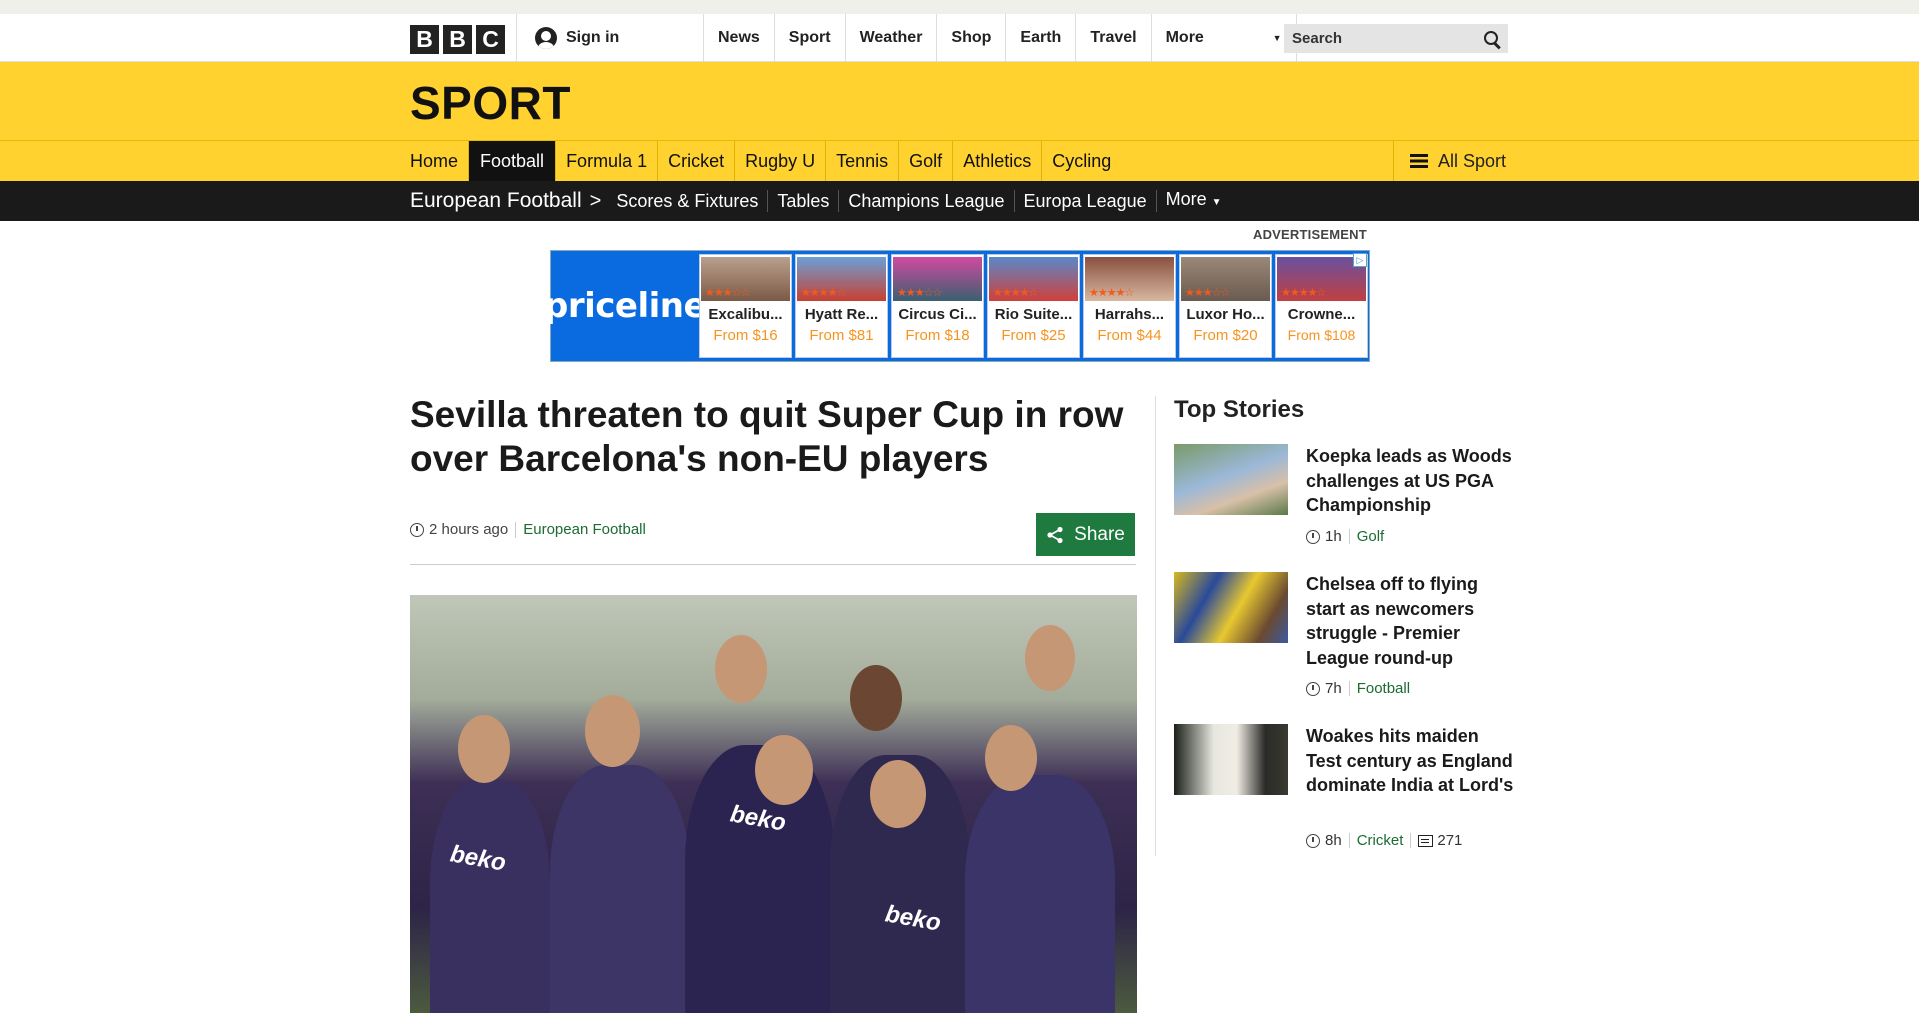  What do you see at coordinates (1492, 38) in the screenshot?
I see `search-icon` at bounding box center [1492, 38].